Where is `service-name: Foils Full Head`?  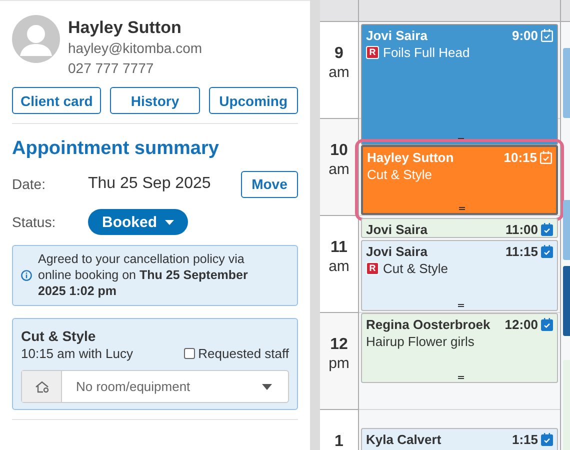
service-name: Foils Full Head is located at coordinates (426, 52).